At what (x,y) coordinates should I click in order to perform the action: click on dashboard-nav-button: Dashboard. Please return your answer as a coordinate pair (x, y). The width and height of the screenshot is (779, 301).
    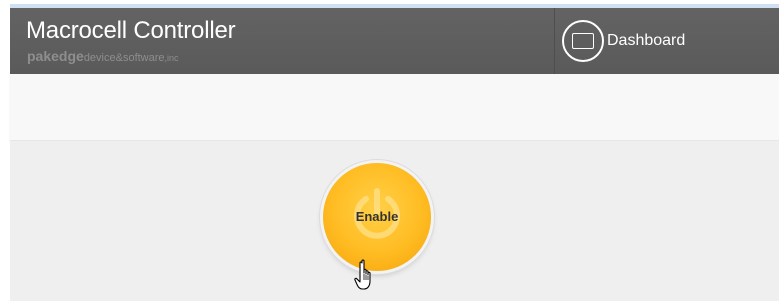
    Looking at the image, I should click on (648, 41).